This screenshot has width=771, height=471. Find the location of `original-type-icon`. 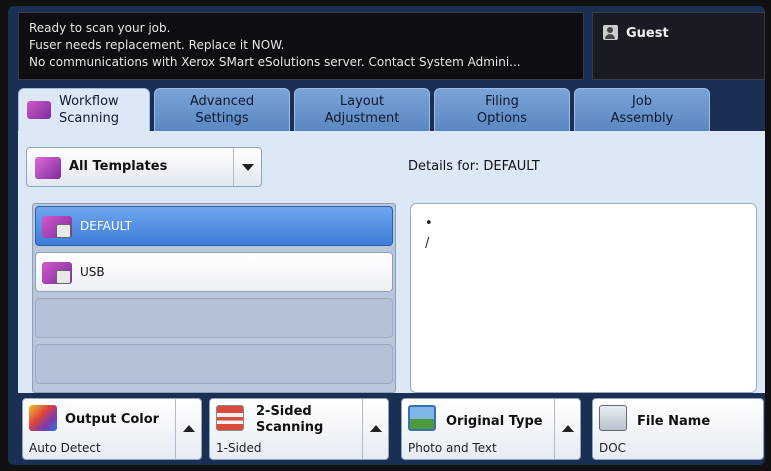

original-type-icon is located at coordinates (422, 418).